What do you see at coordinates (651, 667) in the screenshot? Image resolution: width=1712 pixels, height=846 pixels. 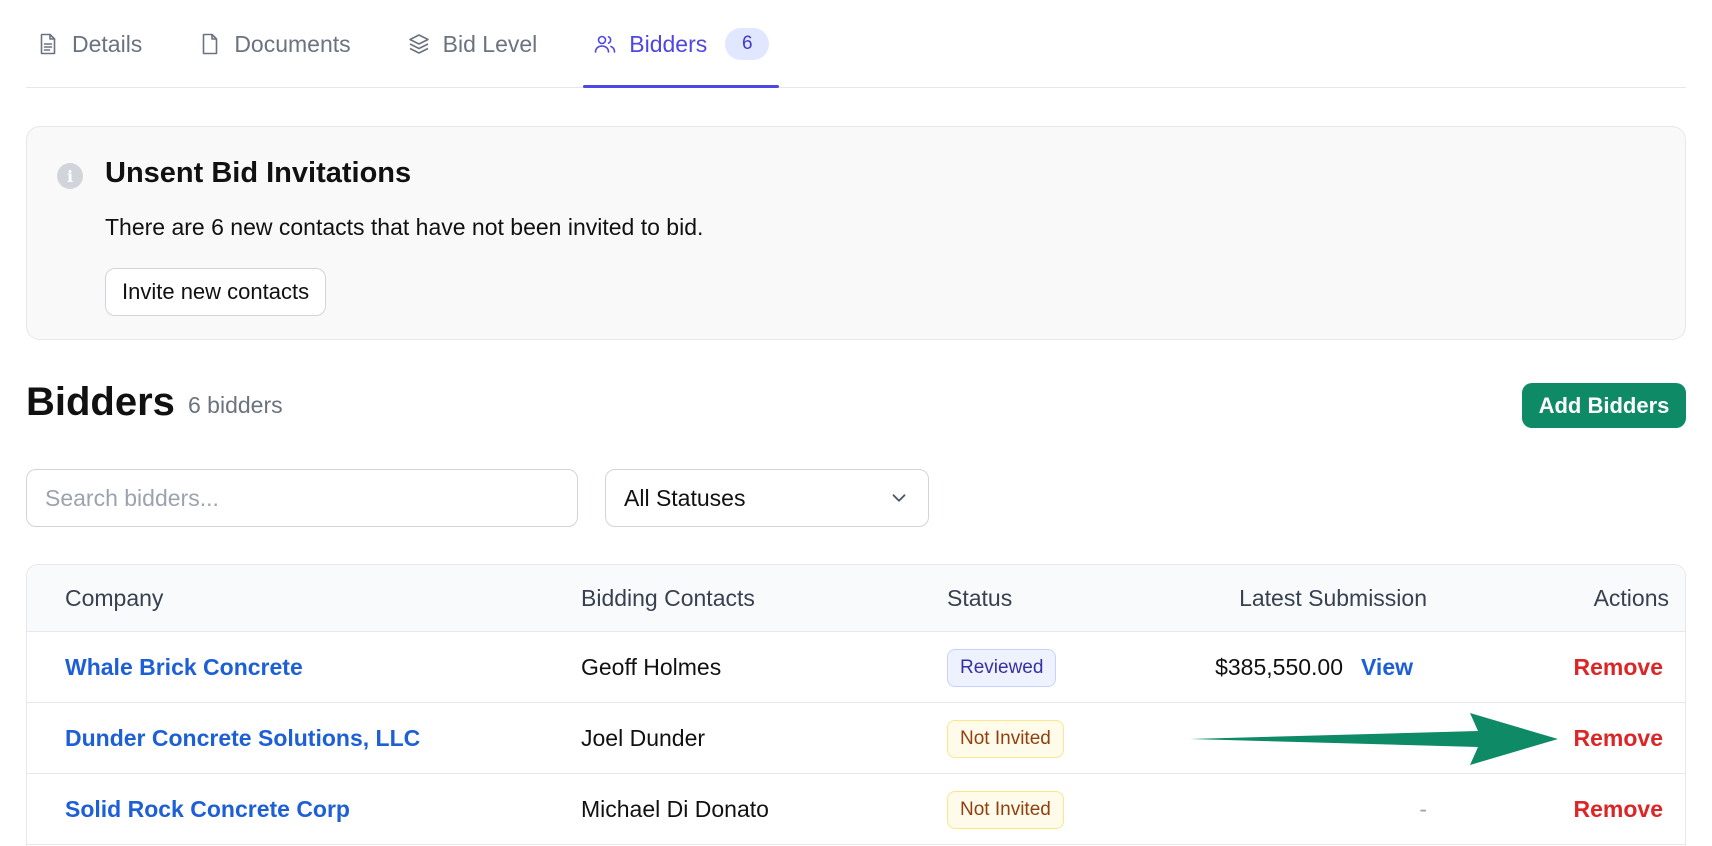 I see `bidding-contact: Geoff Holmes` at bounding box center [651, 667].